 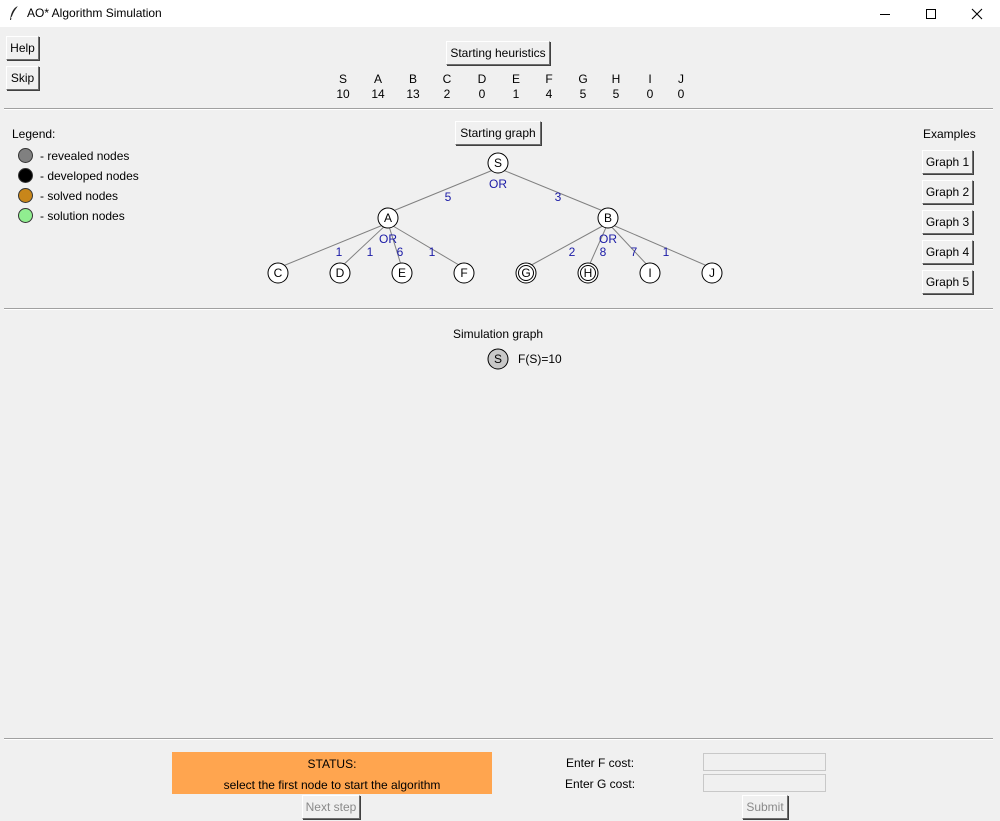 What do you see at coordinates (498, 739) in the screenshot?
I see `divider-bottom` at bounding box center [498, 739].